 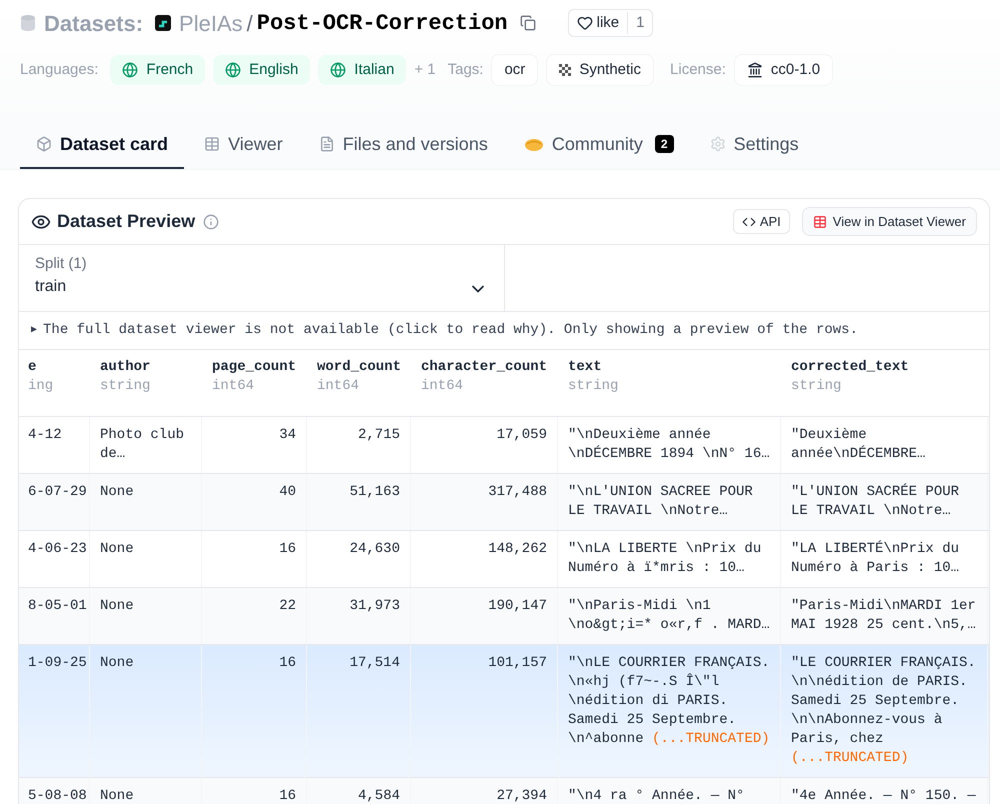 What do you see at coordinates (517, 606) in the screenshot?
I see `table-cell: 190,147` at bounding box center [517, 606].